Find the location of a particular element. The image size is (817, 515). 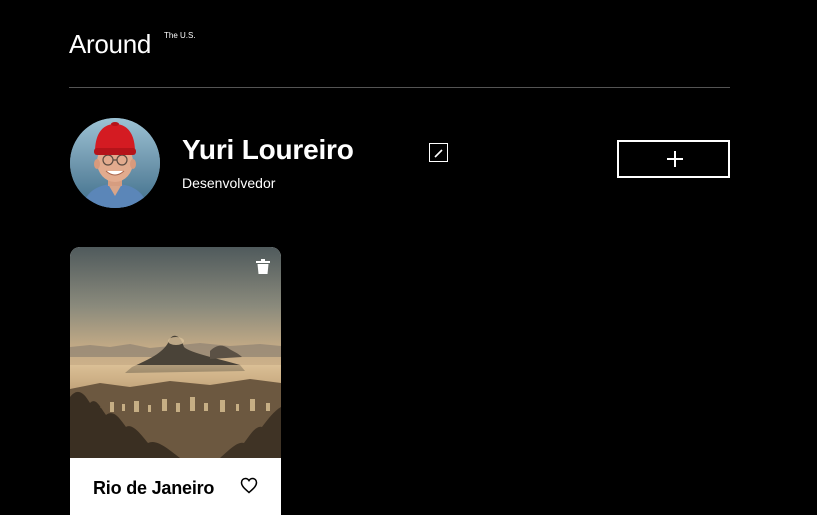

heart-outline-icon is located at coordinates (249, 485).